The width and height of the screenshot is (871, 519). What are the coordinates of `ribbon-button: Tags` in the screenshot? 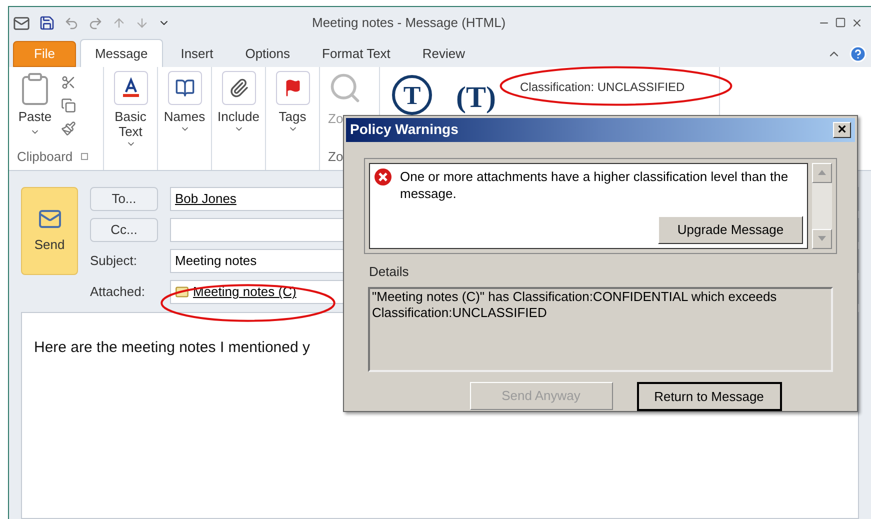 It's located at (292, 116).